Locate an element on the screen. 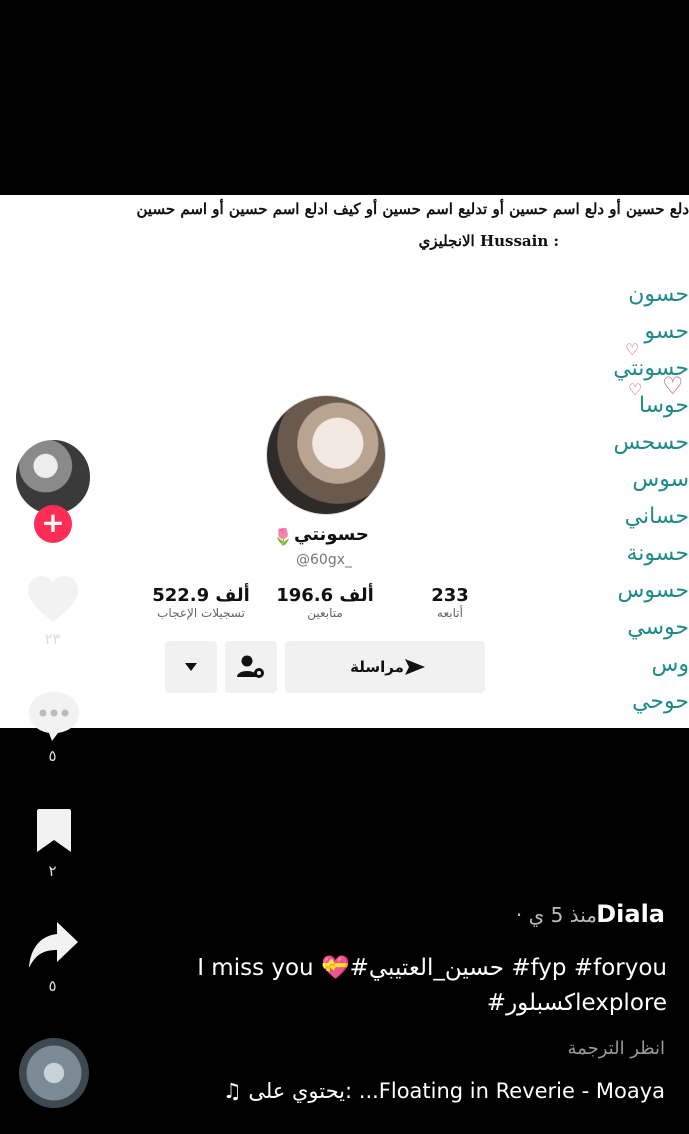  dropdown-button is located at coordinates (191, 667).